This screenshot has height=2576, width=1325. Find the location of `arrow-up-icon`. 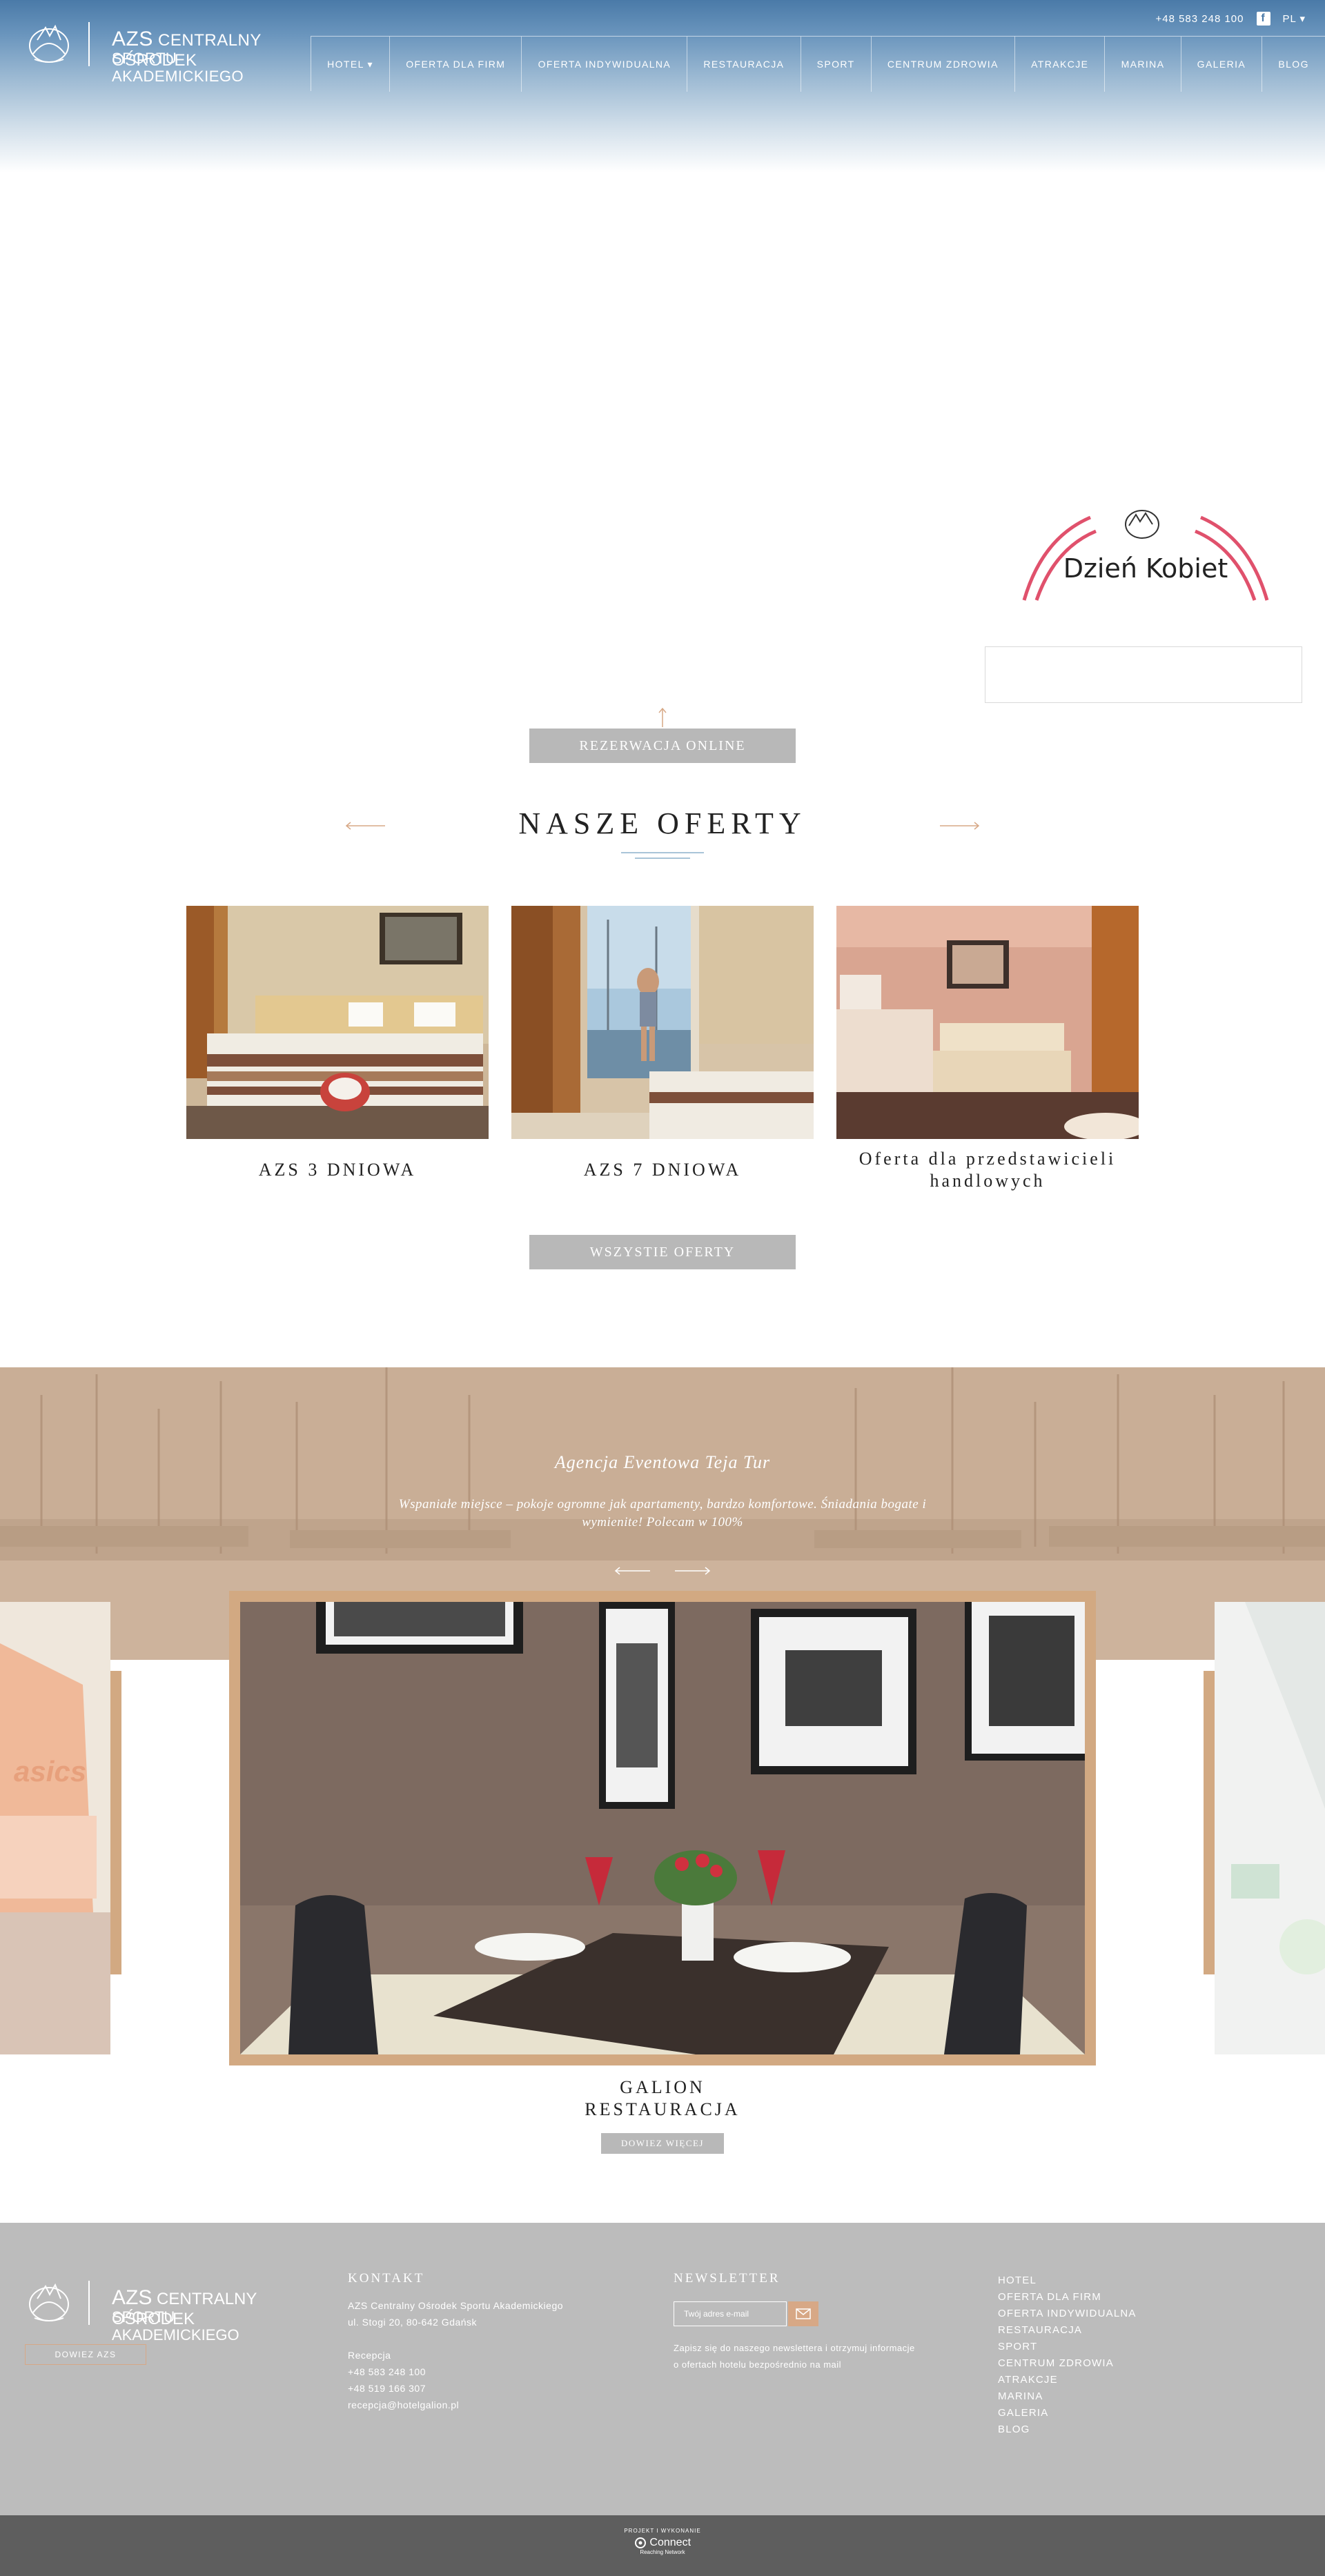

arrow-up-icon is located at coordinates (662, 717).